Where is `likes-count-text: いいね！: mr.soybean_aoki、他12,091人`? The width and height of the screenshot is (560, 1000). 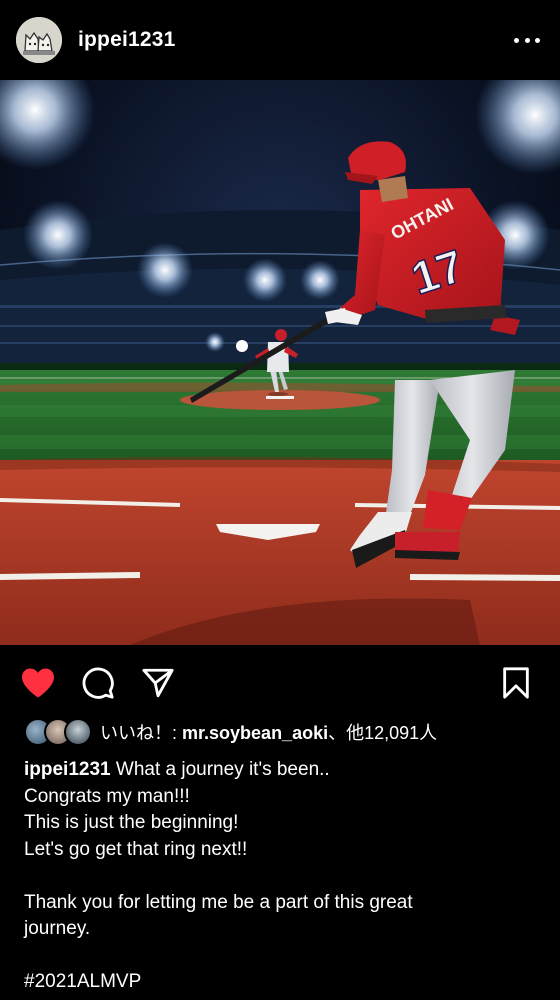 likes-count-text: いいね！: mr.soybean_aoki、他12,091人 is located at coordinates (269, 733).